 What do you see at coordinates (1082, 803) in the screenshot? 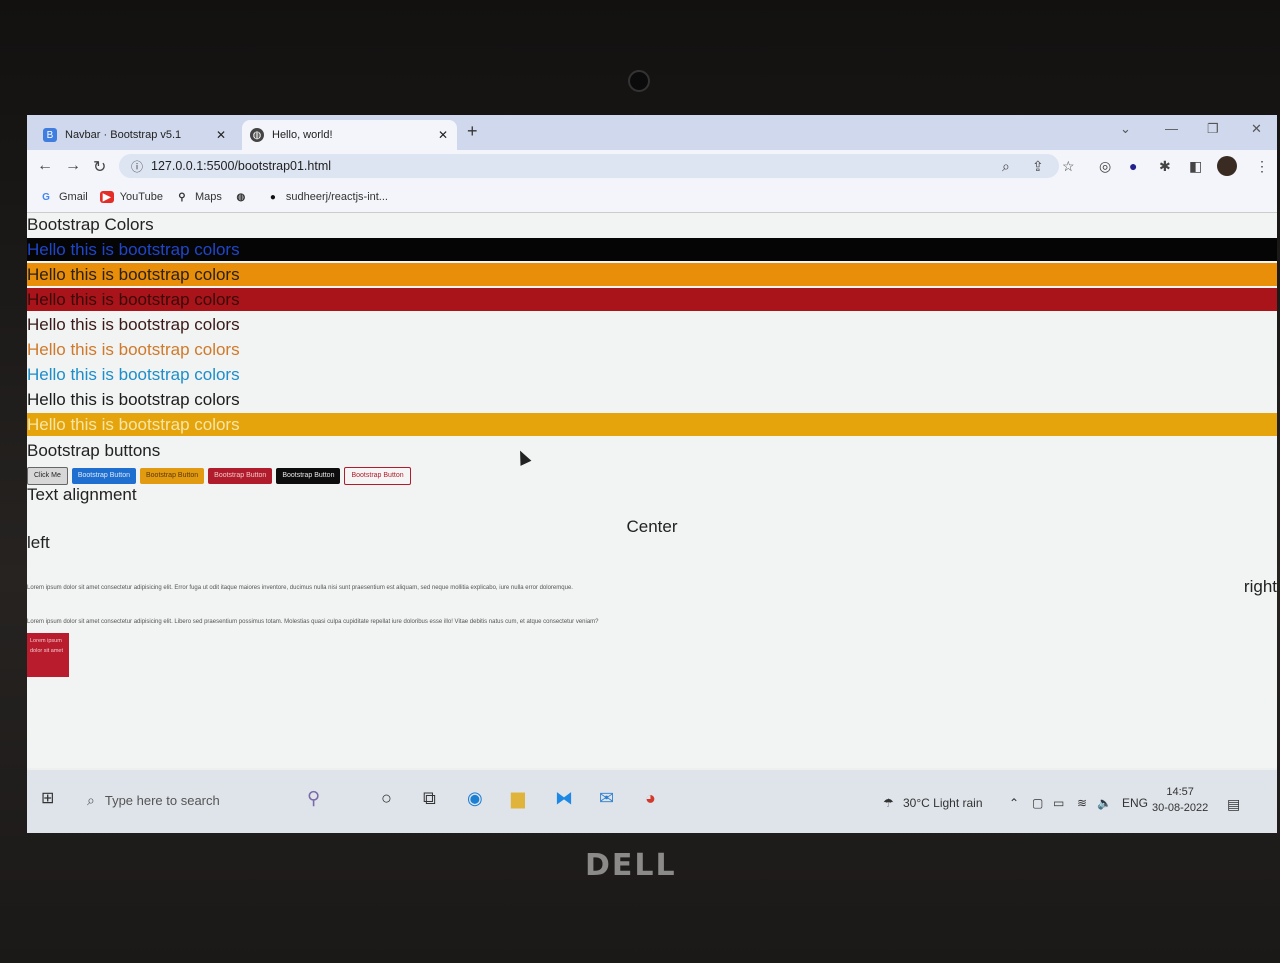
I see `wifi-icon: ≋` at bounding box center [1082, 803].